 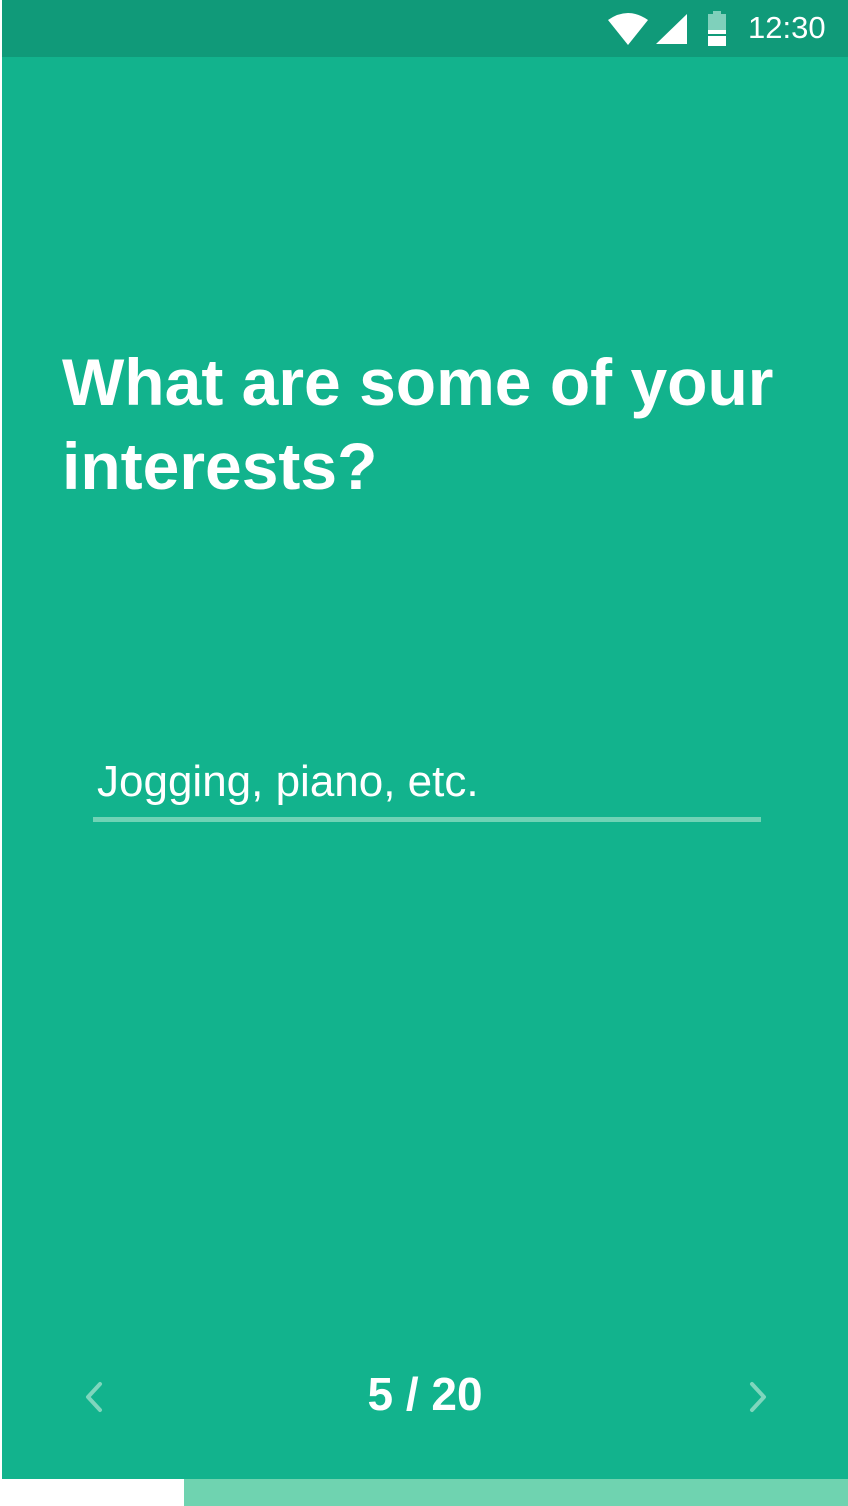 I want to click on chevron-left-icon, so click(x=94, y=1397).